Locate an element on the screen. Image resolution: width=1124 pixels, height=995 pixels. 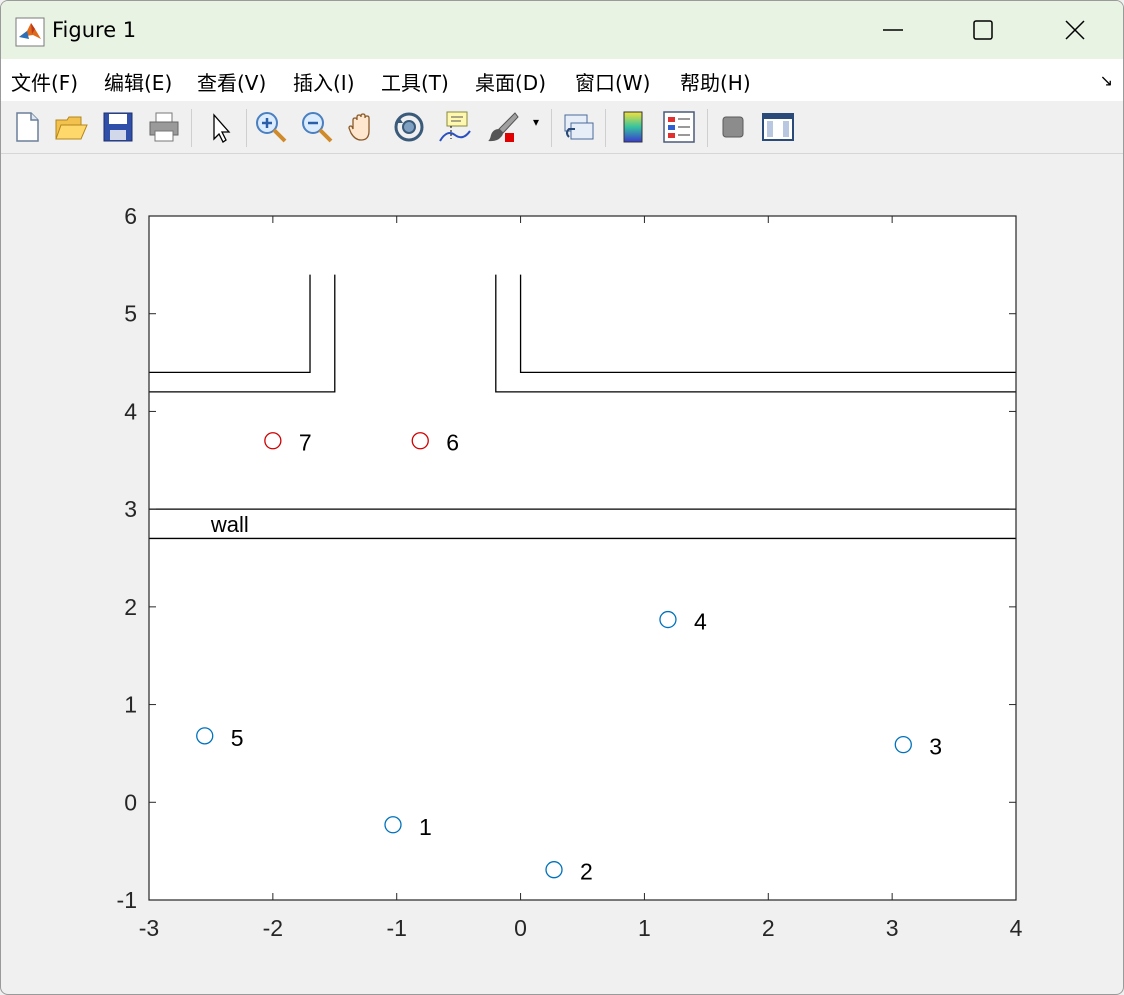
dock-arrow-icon: ↘ is located at coordinates (1106, 80).